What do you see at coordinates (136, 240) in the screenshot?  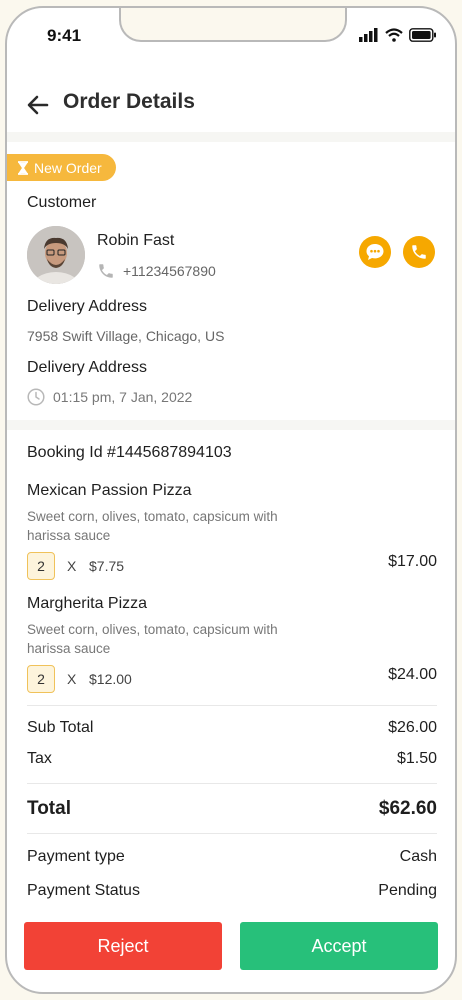 I see `customer-name: Robin Fast` at bounding box center [136, 240].